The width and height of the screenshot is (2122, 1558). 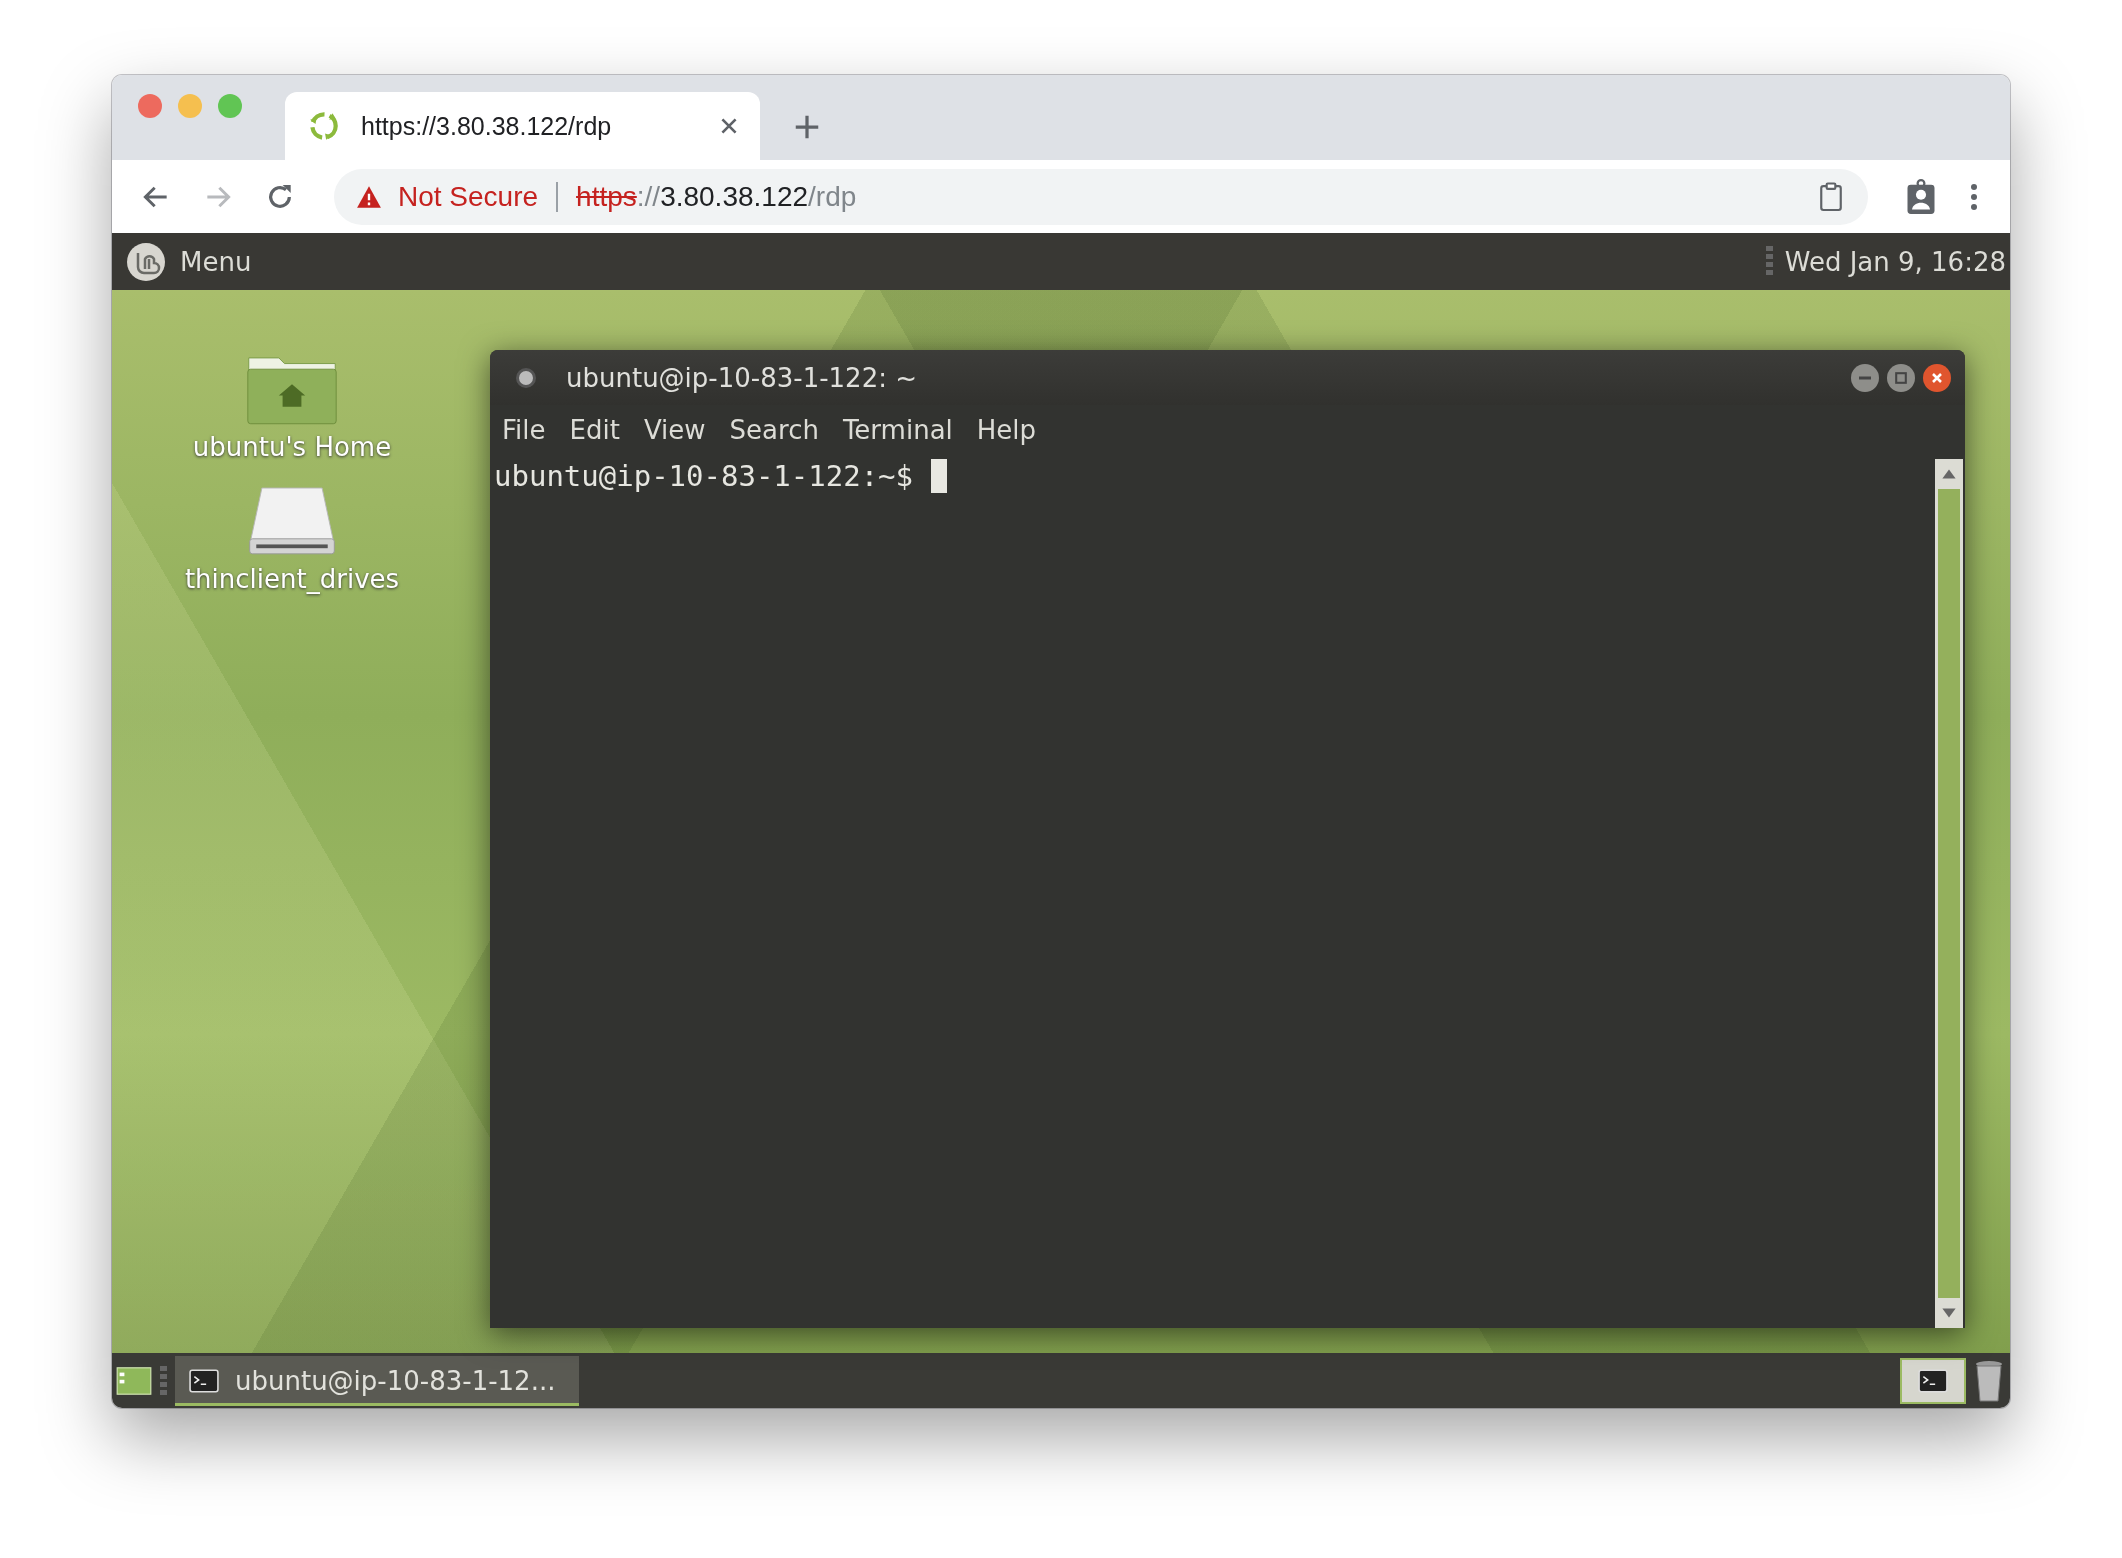 What do you see at coordinates (1974, 196) in the screenshot?
I see `menu-icon` at bounding box center [1974, 196].